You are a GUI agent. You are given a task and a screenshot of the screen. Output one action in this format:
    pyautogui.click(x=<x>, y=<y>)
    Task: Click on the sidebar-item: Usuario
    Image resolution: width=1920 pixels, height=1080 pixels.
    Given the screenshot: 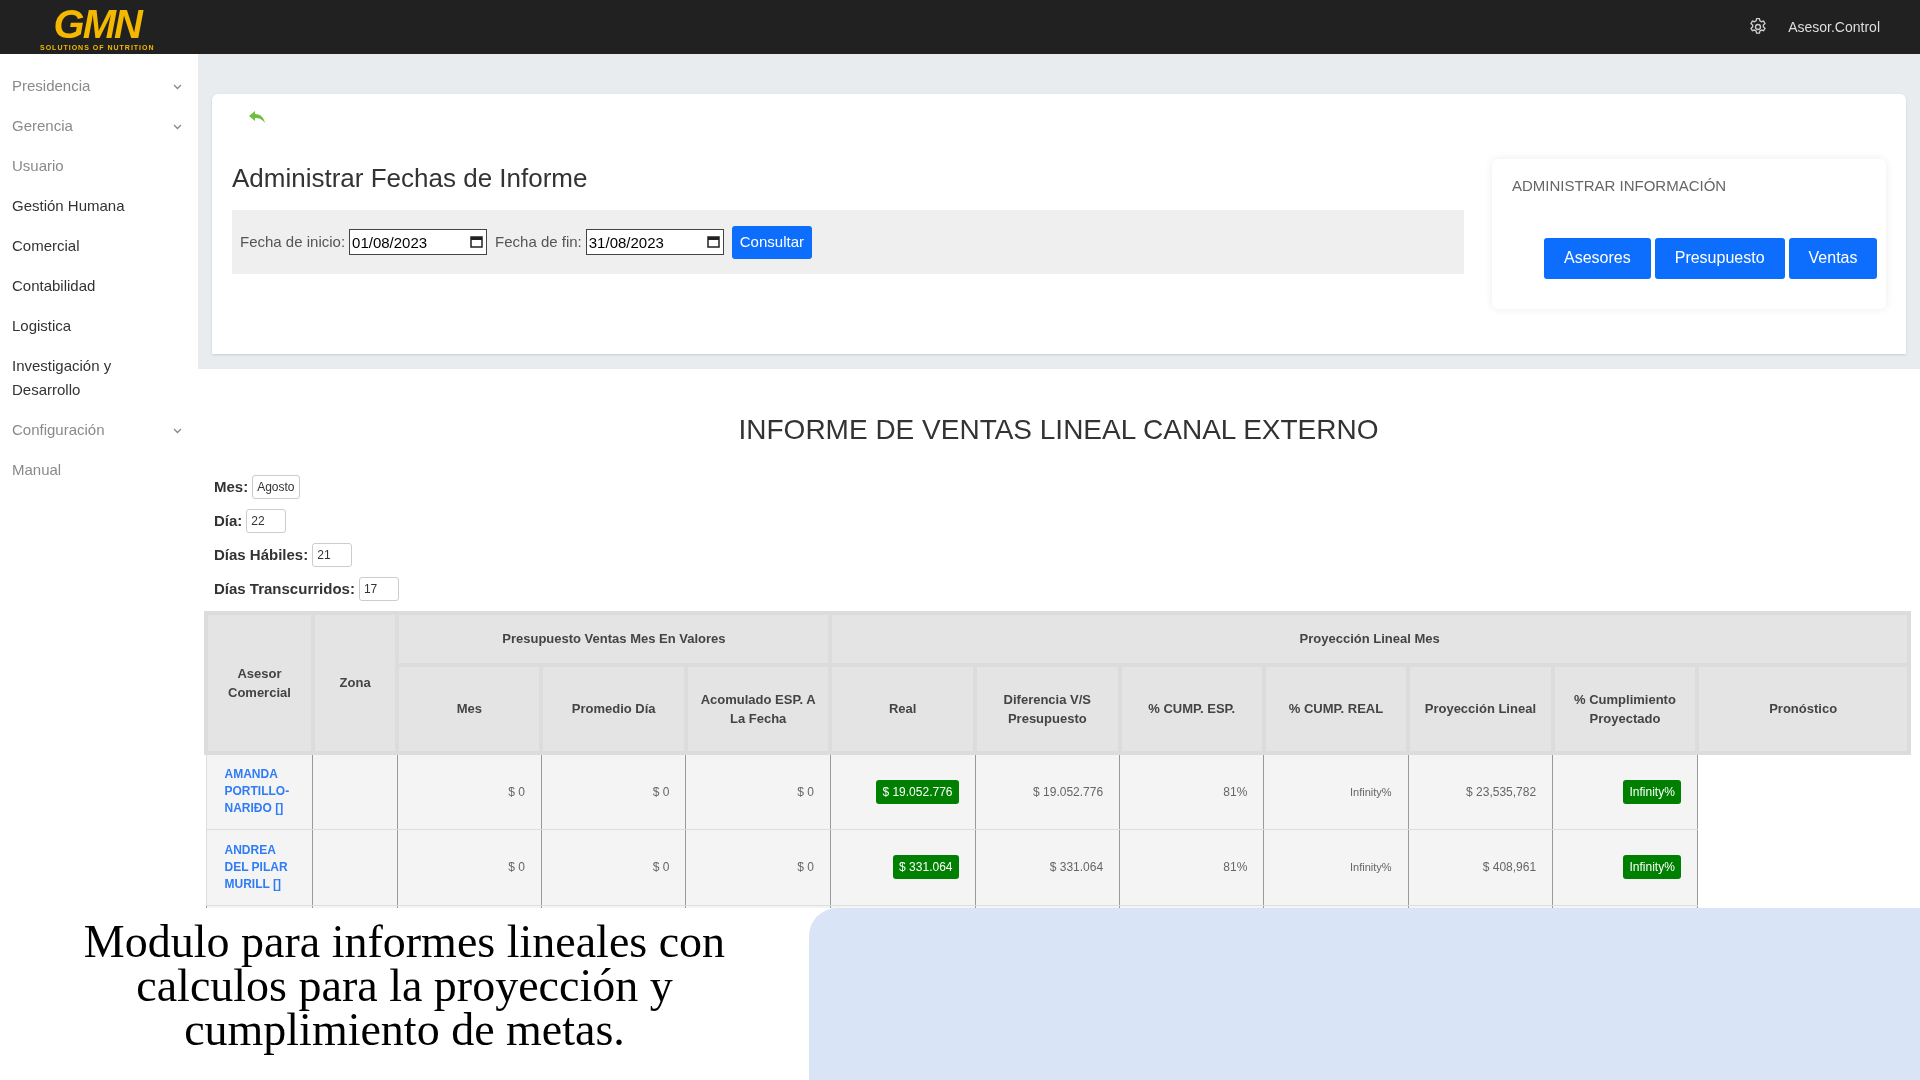 What is the action you would take?
    pyautogui.click(x=99, y=166)
    